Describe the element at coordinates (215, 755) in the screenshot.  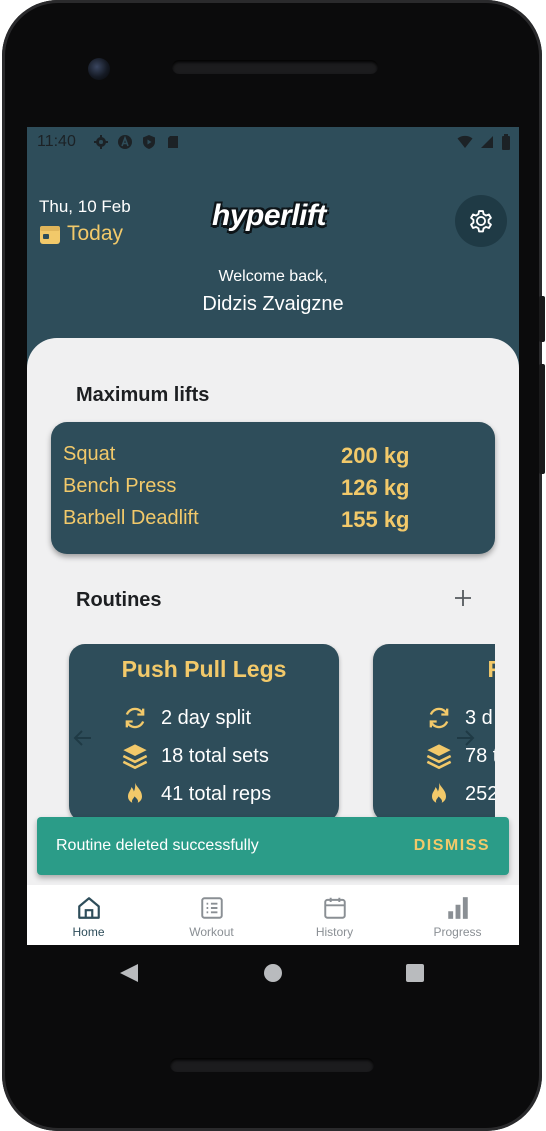
I see `routine-sets-text: 18 total sets` at that location.